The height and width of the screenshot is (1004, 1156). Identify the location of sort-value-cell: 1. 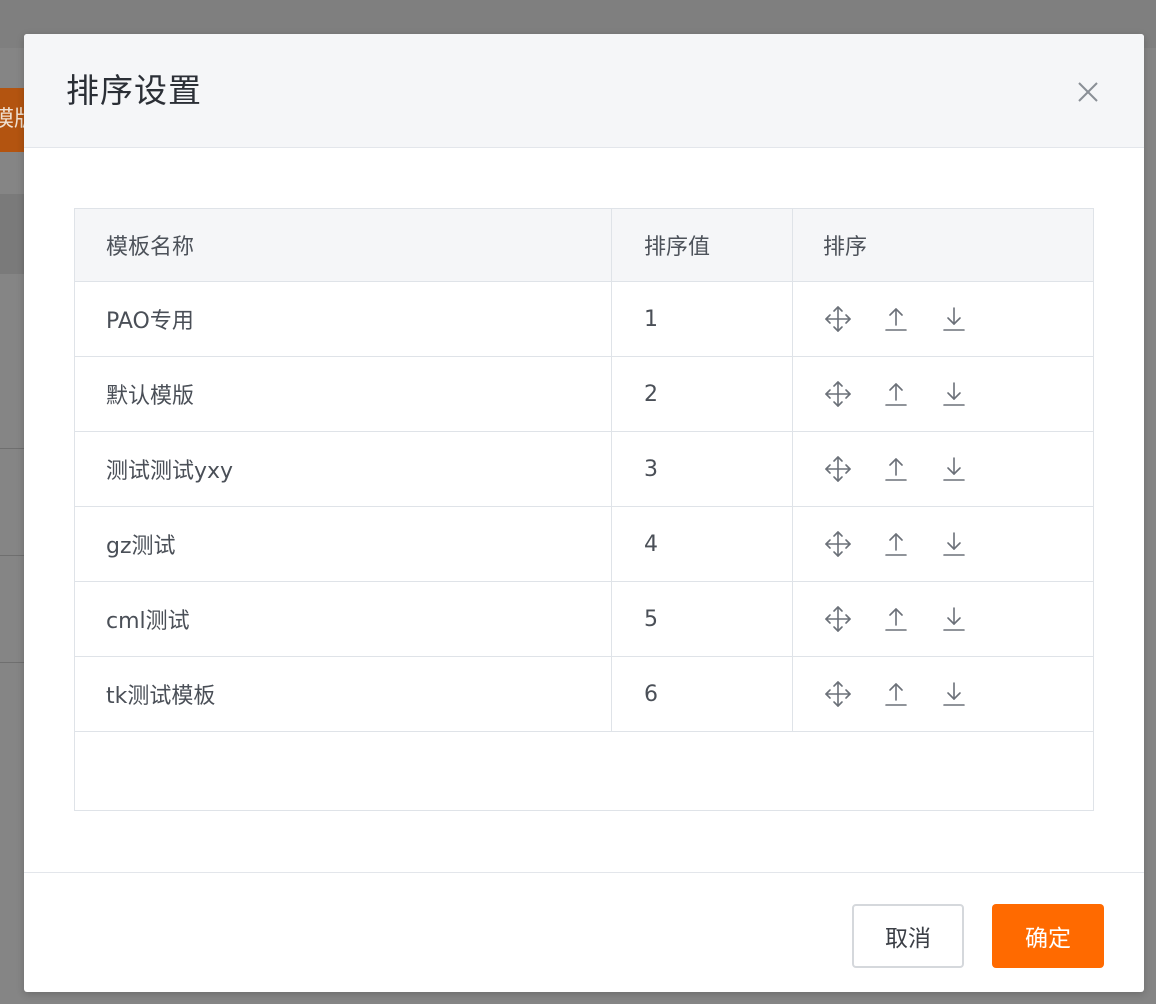
(702, 319).